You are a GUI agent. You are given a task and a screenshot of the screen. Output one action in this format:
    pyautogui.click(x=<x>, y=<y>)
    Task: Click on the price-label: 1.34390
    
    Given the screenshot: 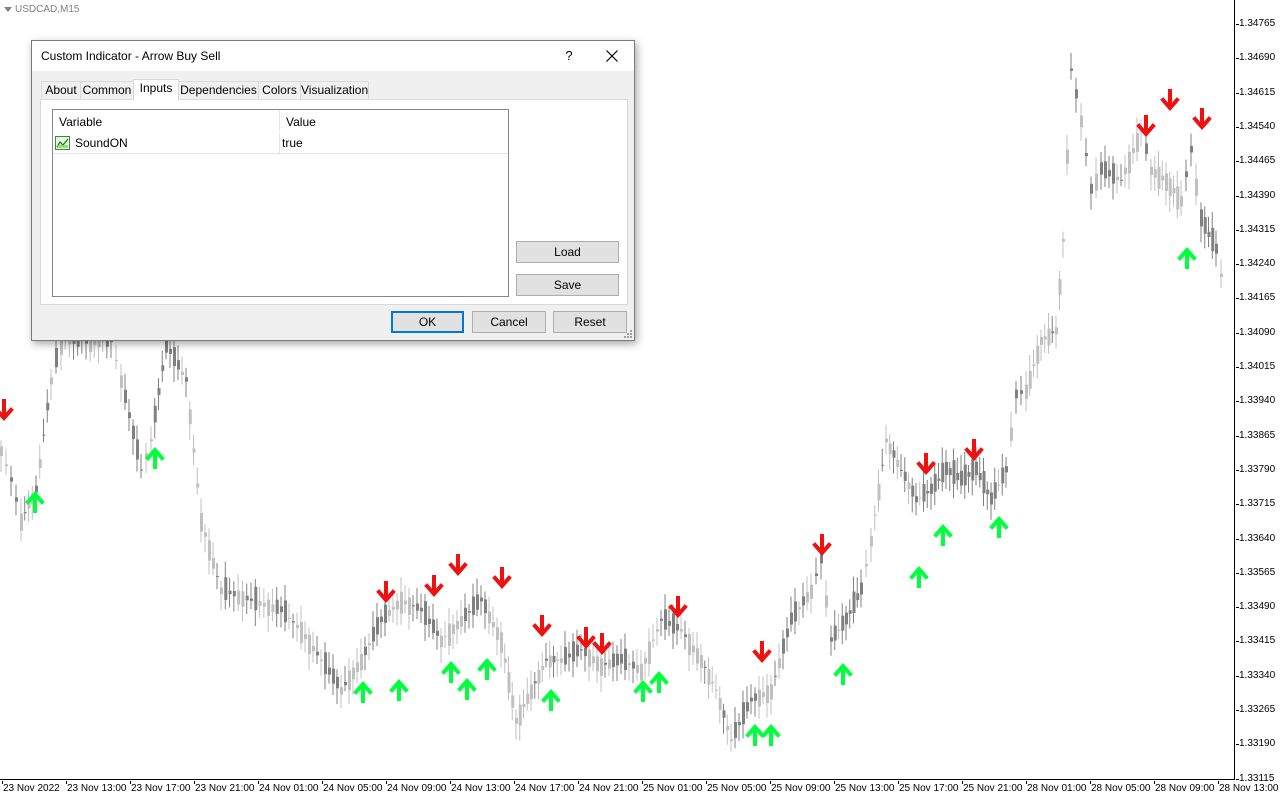 What is the action you would take?
    pyautogui.click(x=1257, y=195)
    